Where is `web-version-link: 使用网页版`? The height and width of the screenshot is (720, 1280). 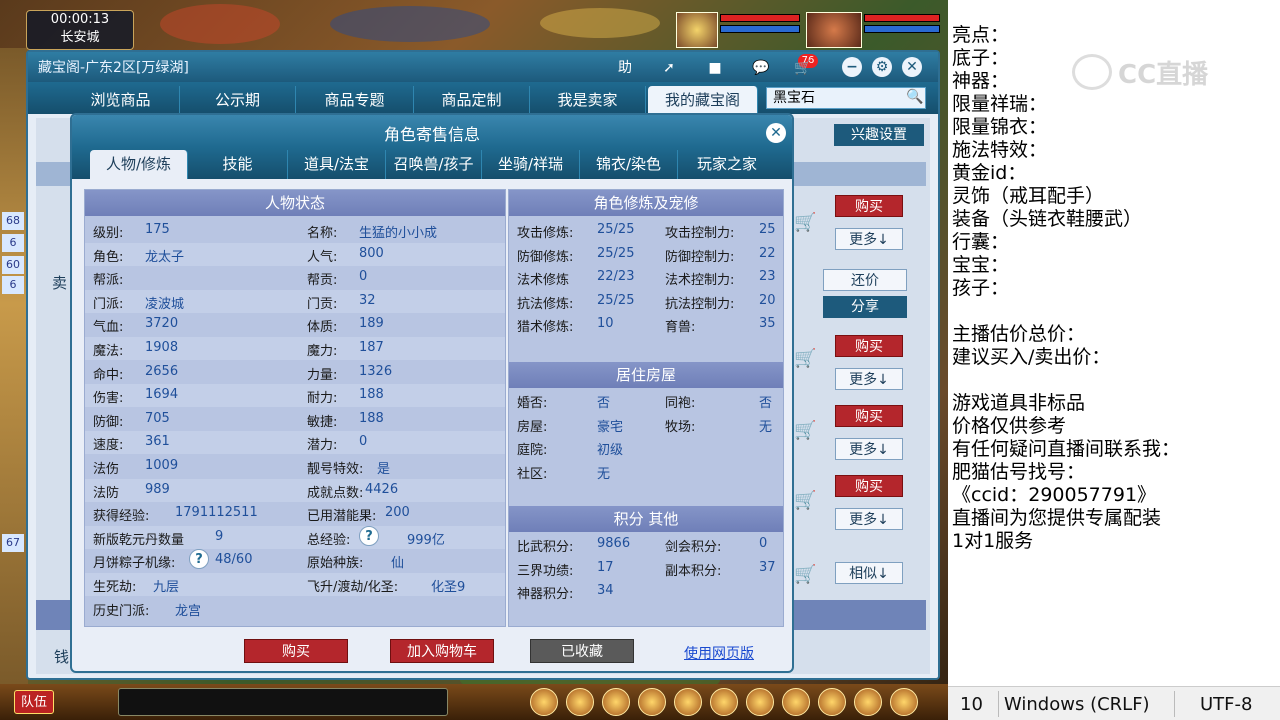 web-version-link: 使用网页版 is located at coordinates (719, 653).